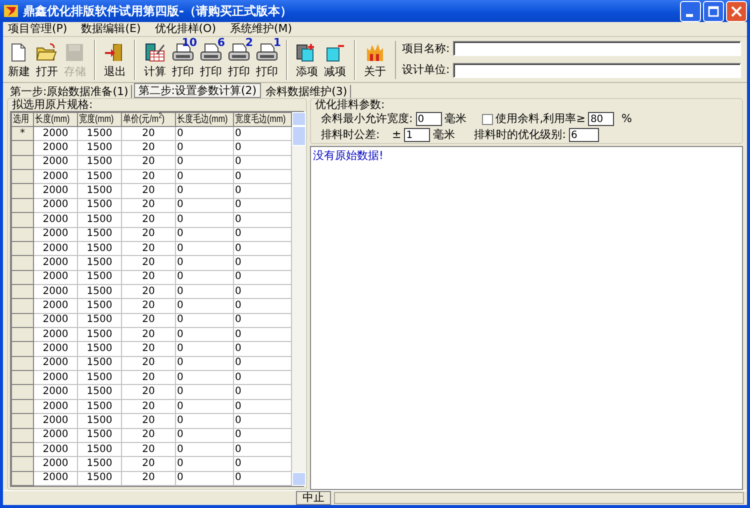 The image size is (750, 508). Describe the element at coordinates (19, 60) in the screenshot. I see `toolbar-button: 新建` at that location.